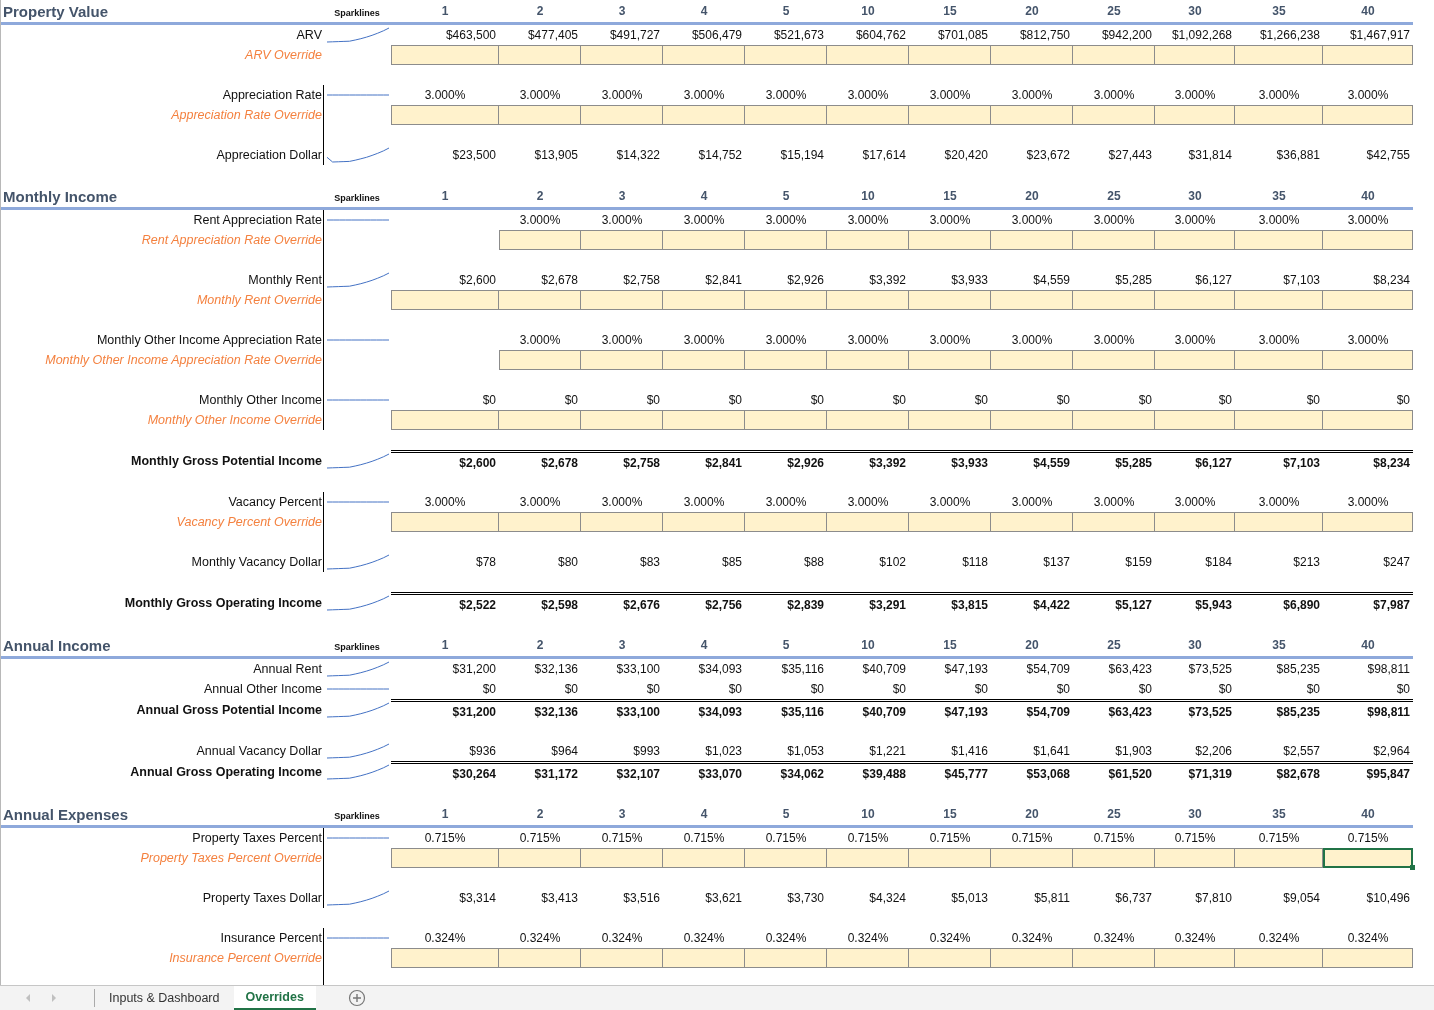 This screenshot has height=1010, width=1434. What do you see at coordinates (356, 998) in the screenshot?
I see `add-sheet-icon` at bounding box center [356, 998].